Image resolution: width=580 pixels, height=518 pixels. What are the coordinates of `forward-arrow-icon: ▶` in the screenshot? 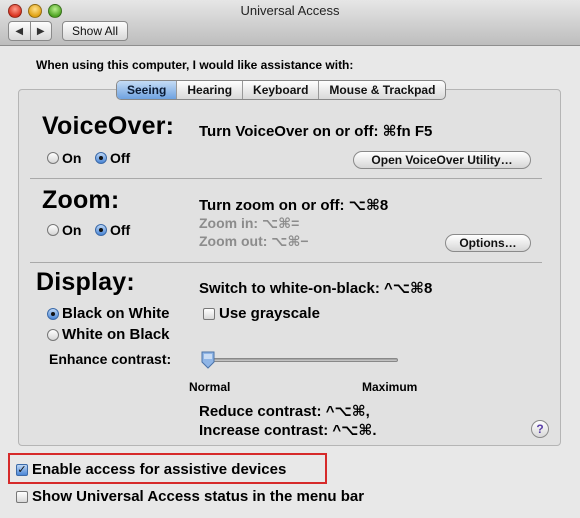 It's located at (41, 31).